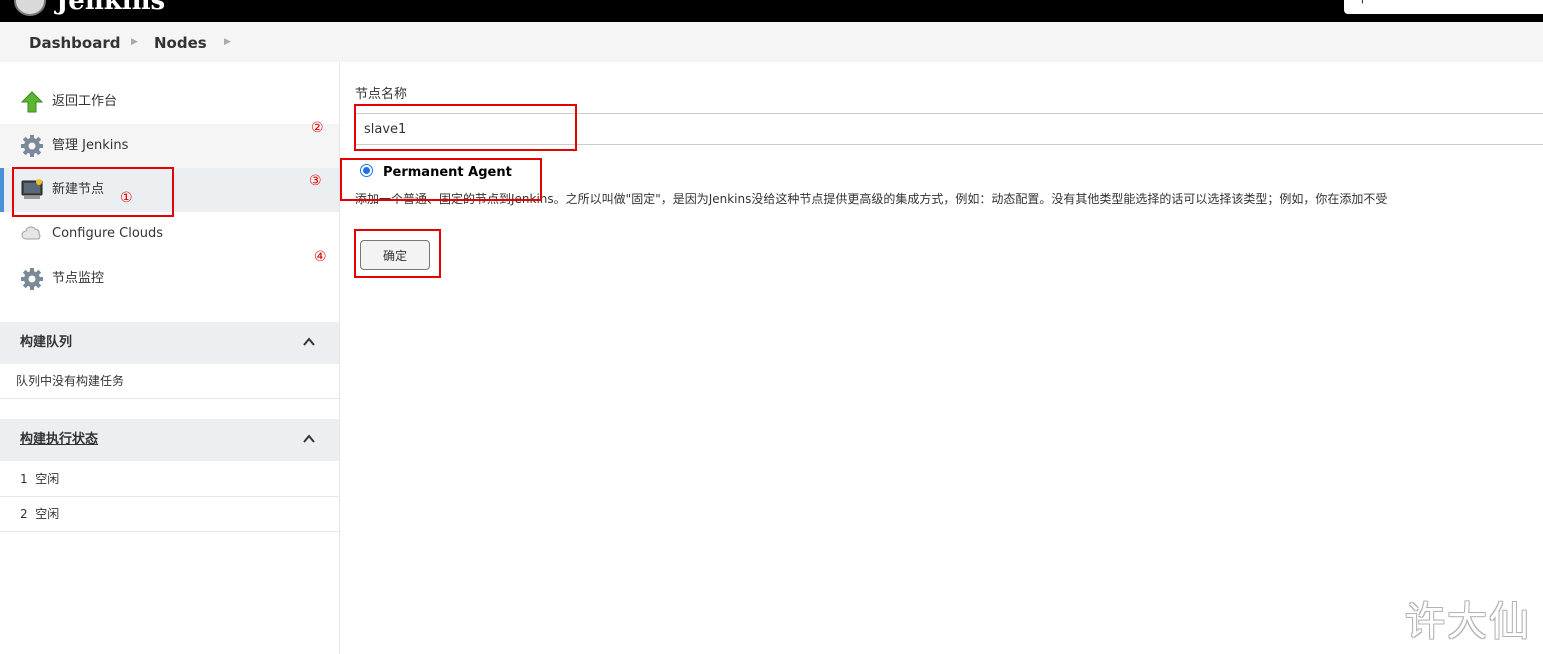 This screenshot has width=1543, height=654. I want to click on executor-number: 1, so click(24, 479).